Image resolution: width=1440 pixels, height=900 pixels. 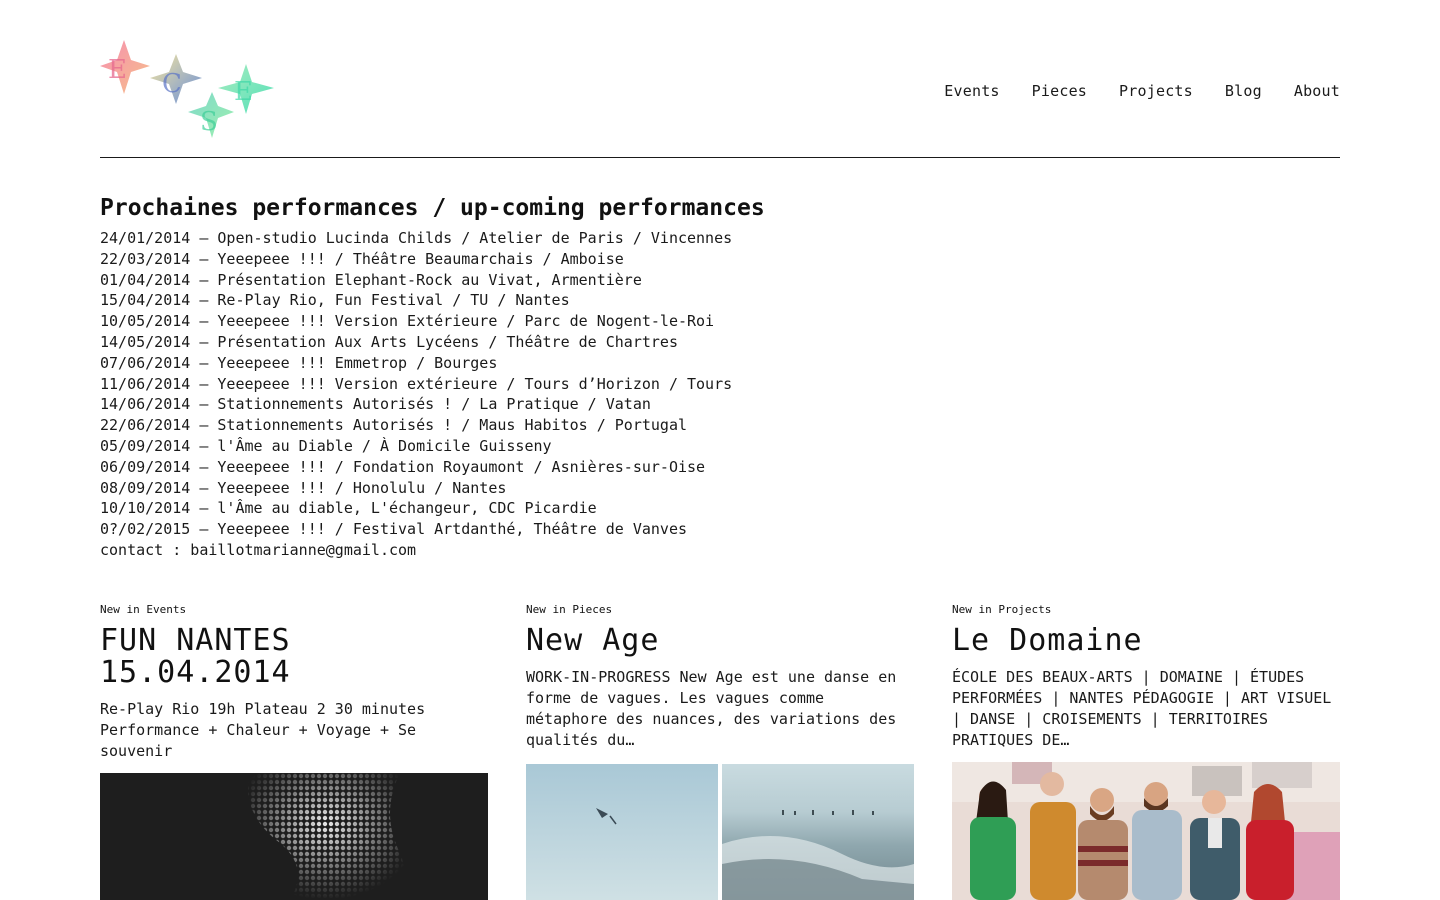 I want to click on projects-kicker: New in Projects, so click(x=1002, y=609).